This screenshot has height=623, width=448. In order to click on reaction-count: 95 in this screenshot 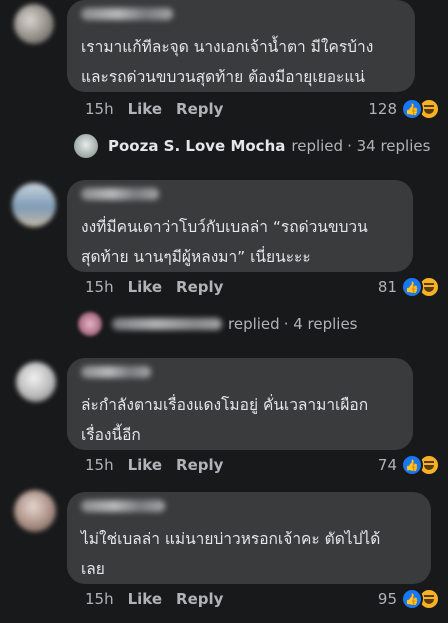, I will do `click(387, 599)`.